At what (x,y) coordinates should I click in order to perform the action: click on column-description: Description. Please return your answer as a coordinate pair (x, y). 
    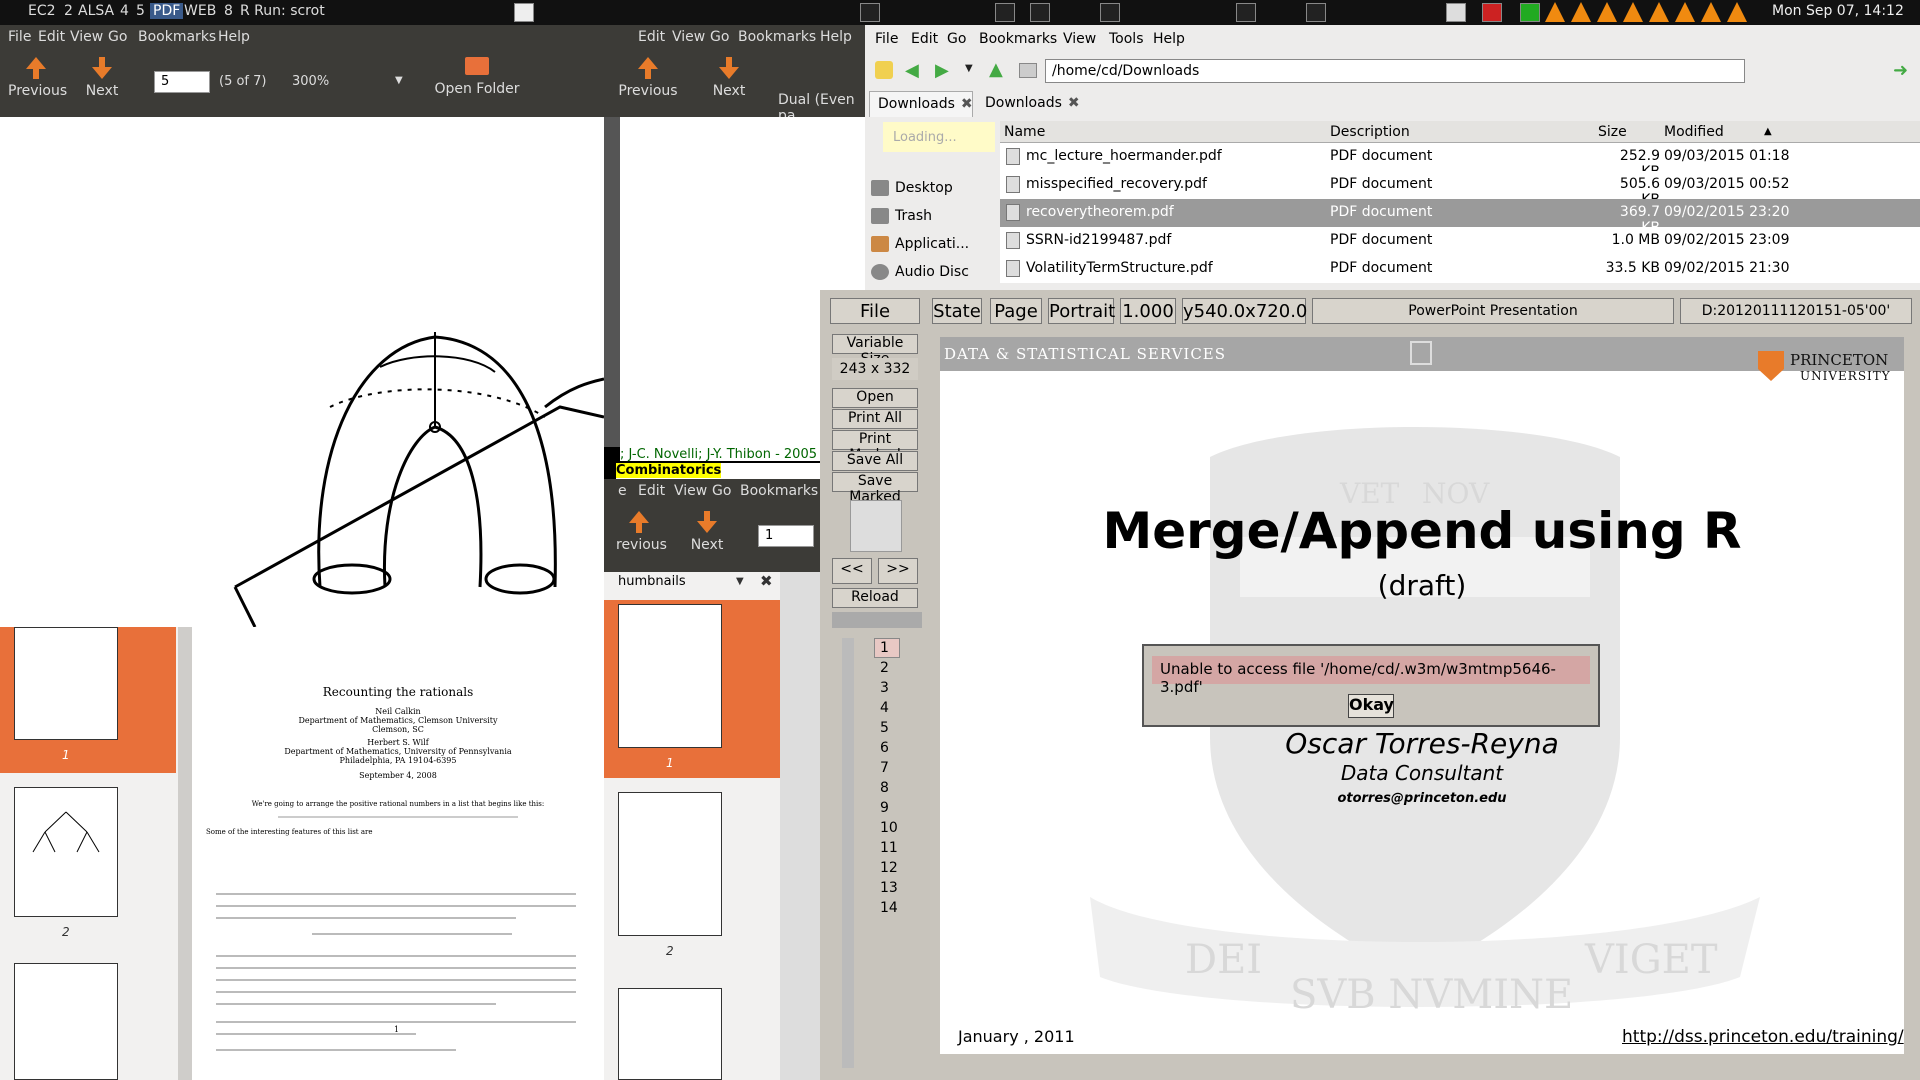
    Looking at the image, I should click on (1370, 132).